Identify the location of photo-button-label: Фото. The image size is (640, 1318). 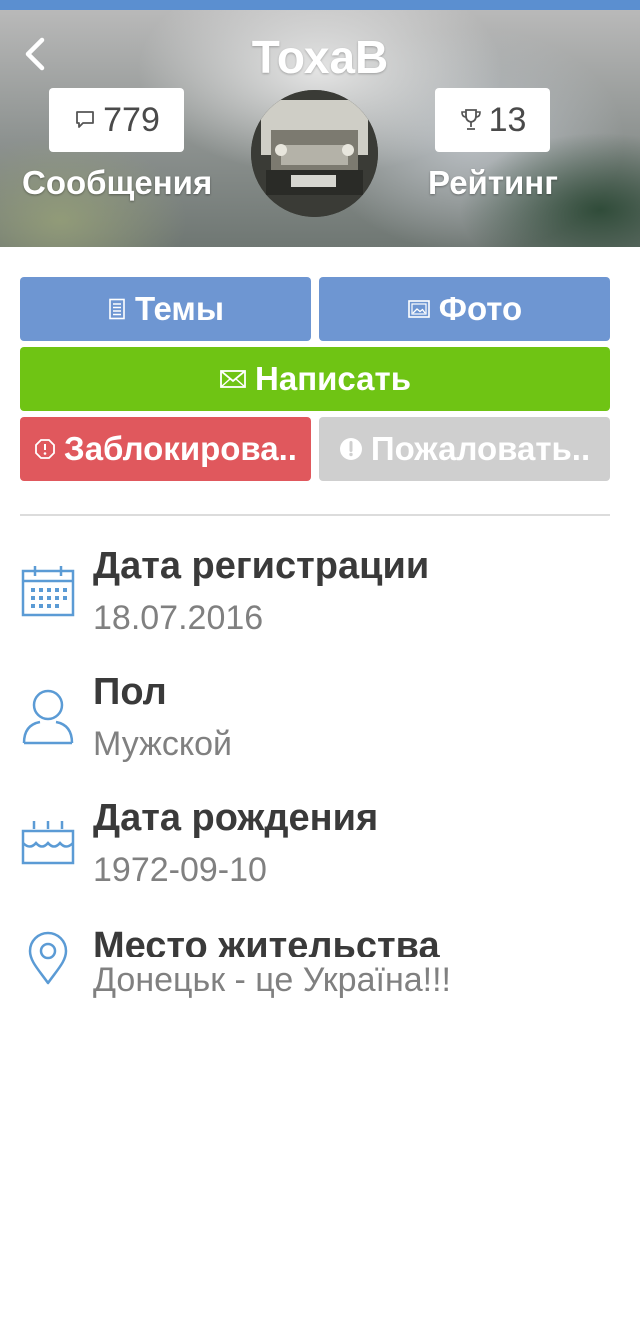
(480, 308).